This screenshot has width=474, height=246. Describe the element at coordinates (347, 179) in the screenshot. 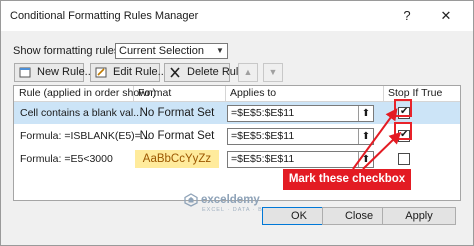

I see `callout-label: Mark these checkbox` at that location.